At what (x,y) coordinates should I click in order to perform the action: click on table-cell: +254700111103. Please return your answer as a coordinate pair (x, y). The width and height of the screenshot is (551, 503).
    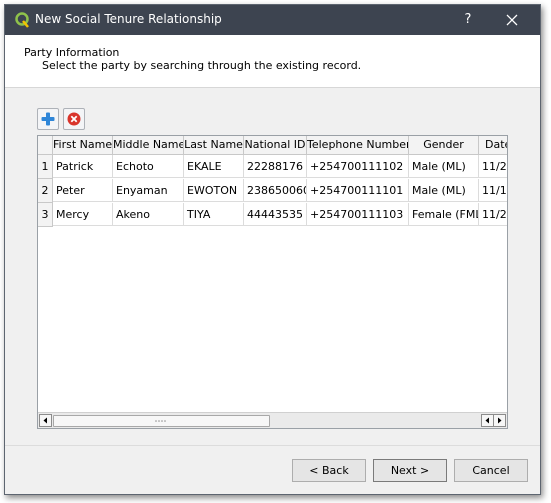
    Looking at the image, I should click on (358, 214).